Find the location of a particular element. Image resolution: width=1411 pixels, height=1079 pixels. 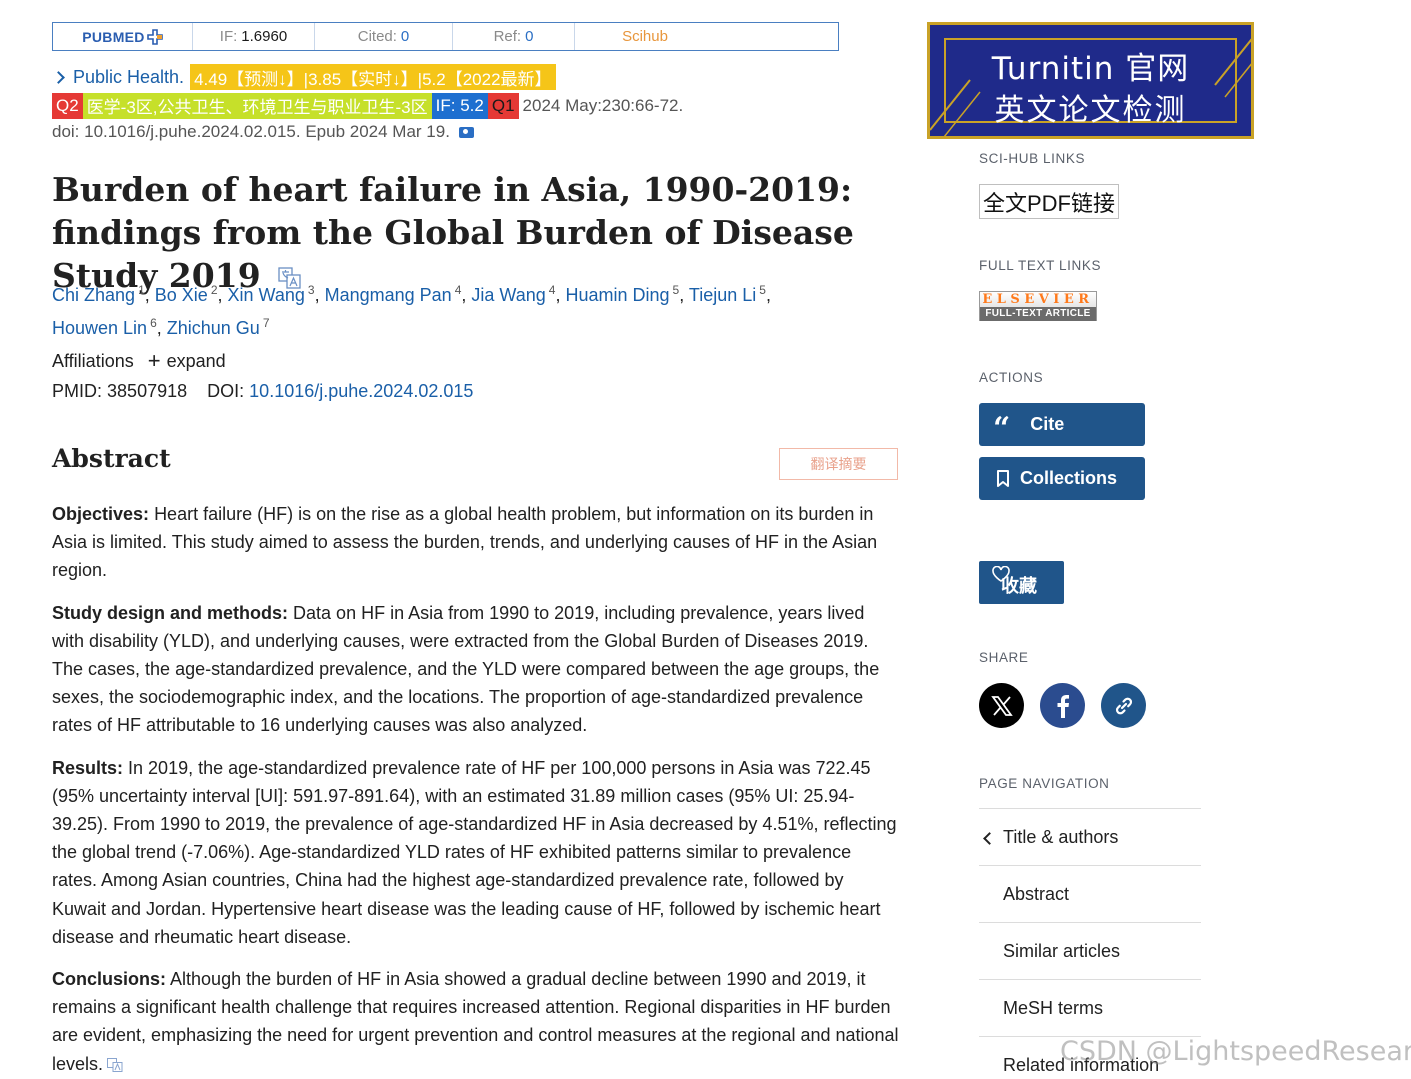

author-link: Tiejun Li is located at coordinates (722, 295).